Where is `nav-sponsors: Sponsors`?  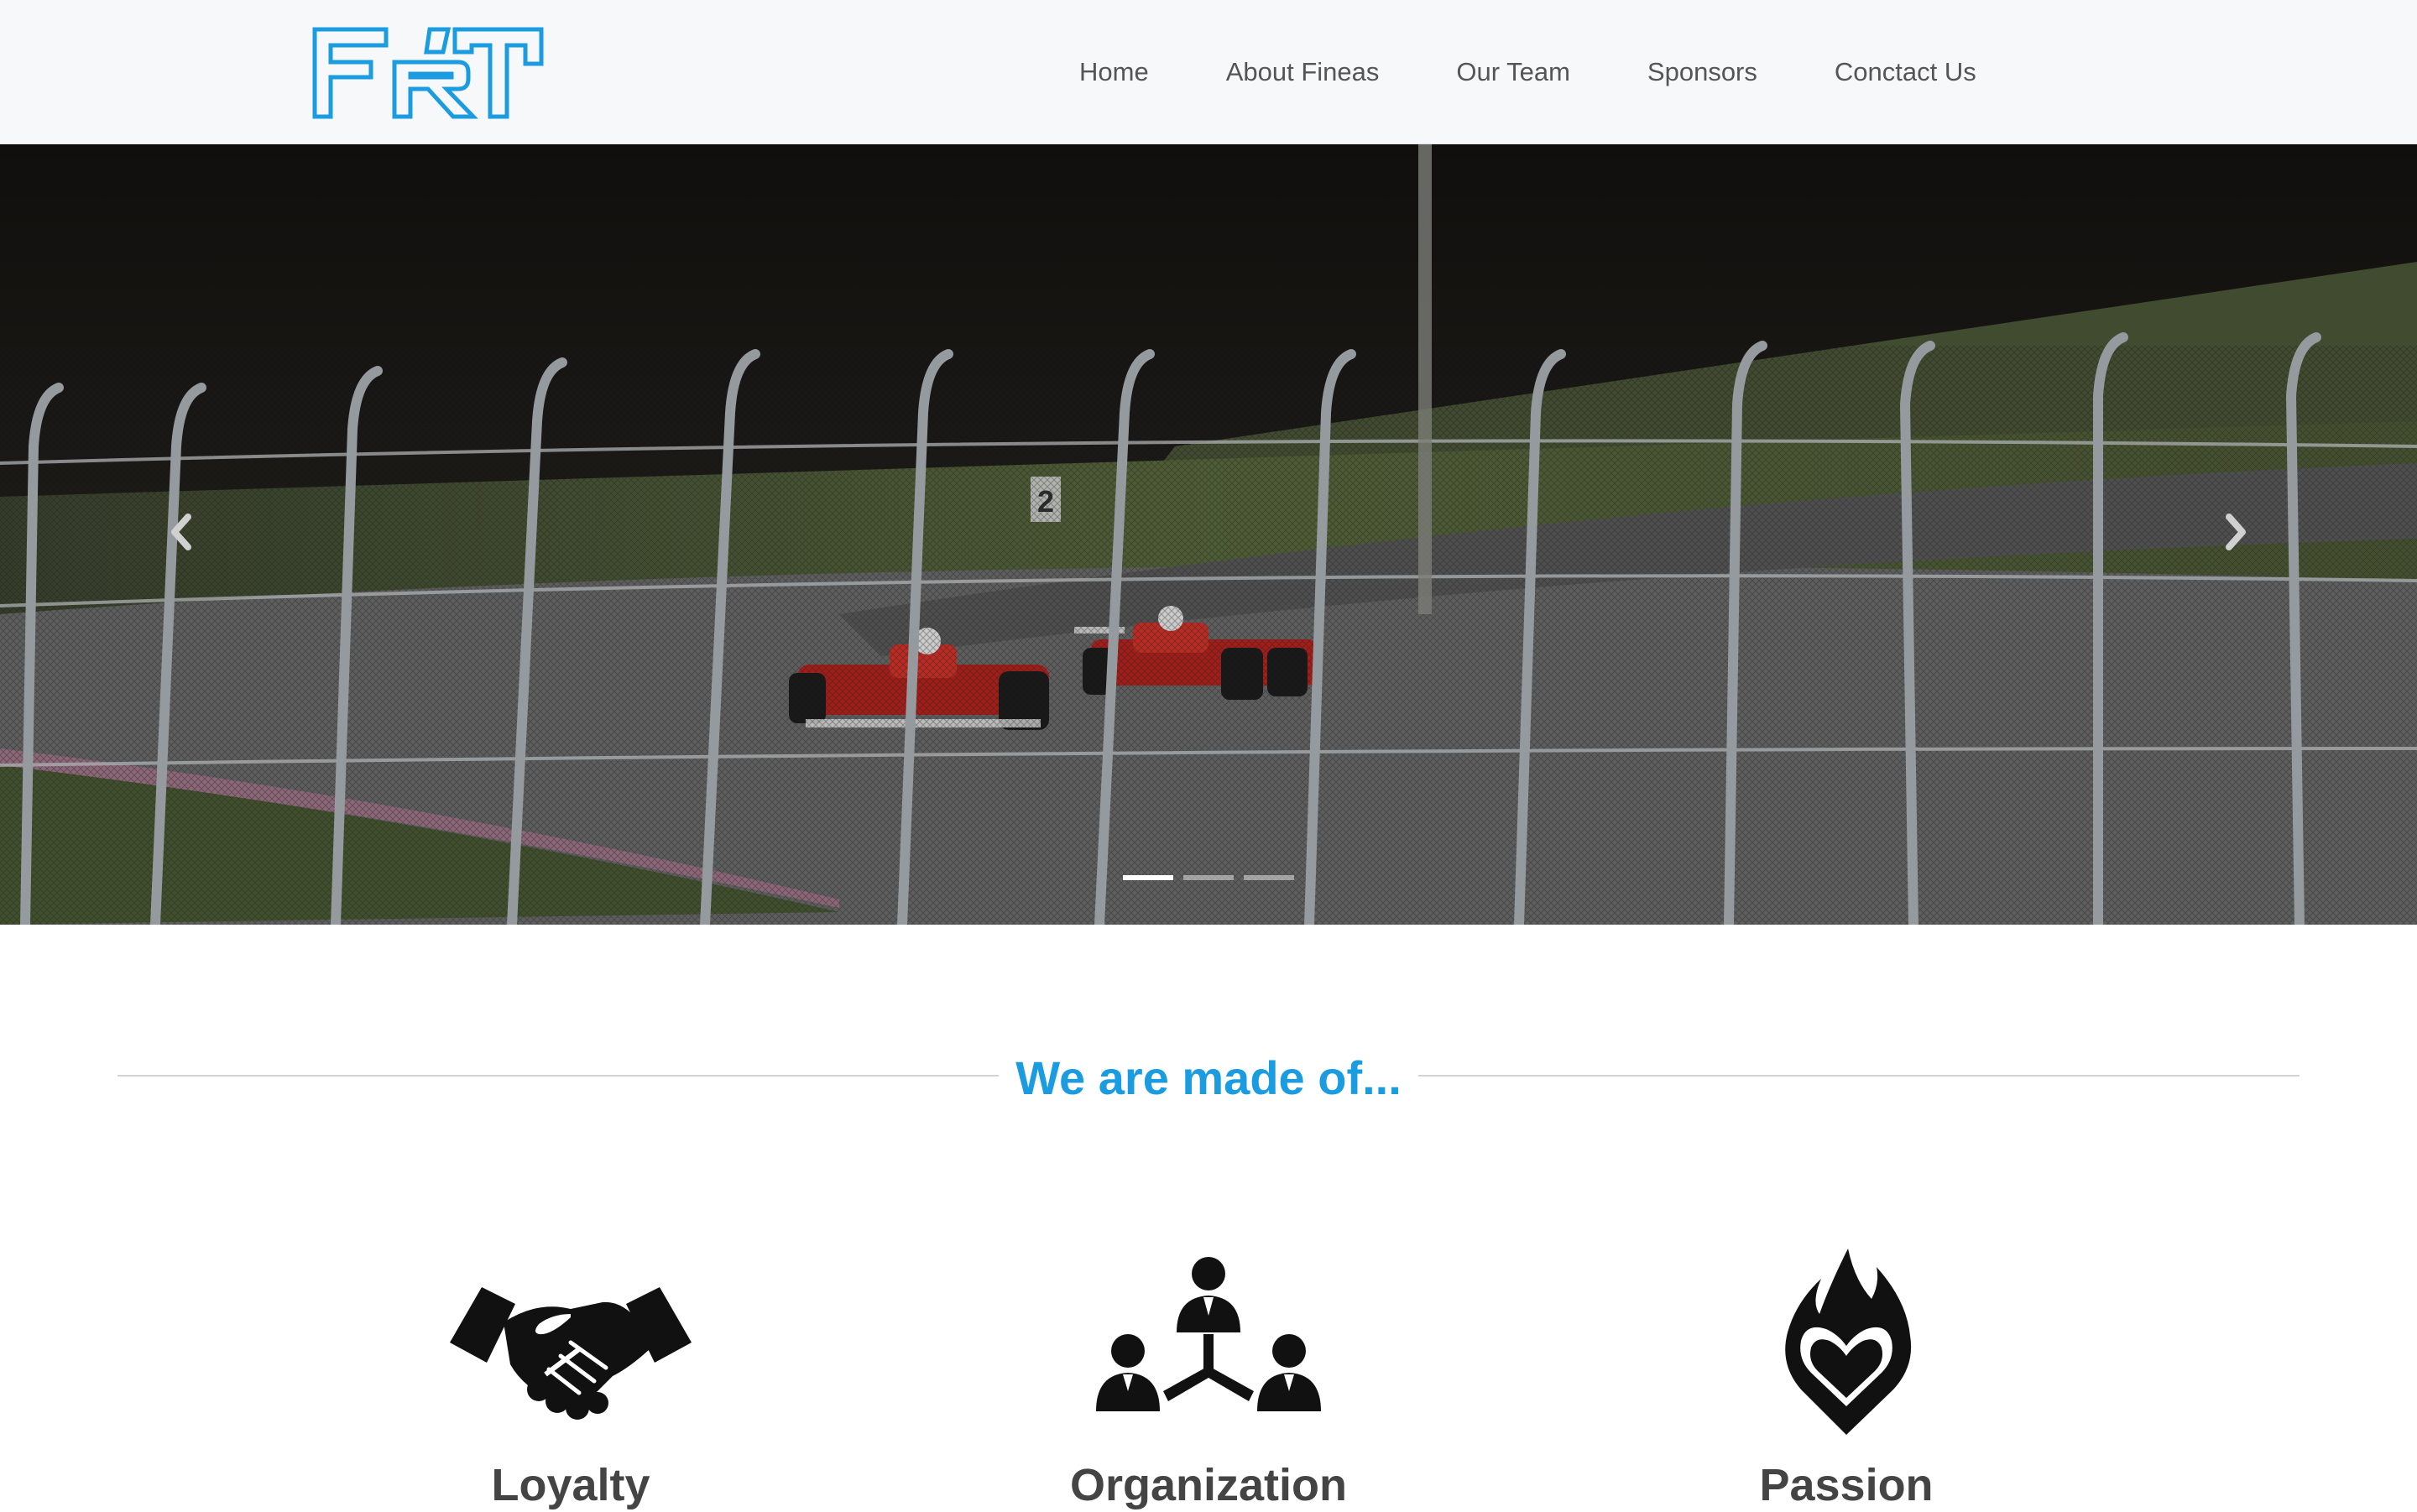 nav-sponsors: Sponsors is located at coordinates (1702, 72).